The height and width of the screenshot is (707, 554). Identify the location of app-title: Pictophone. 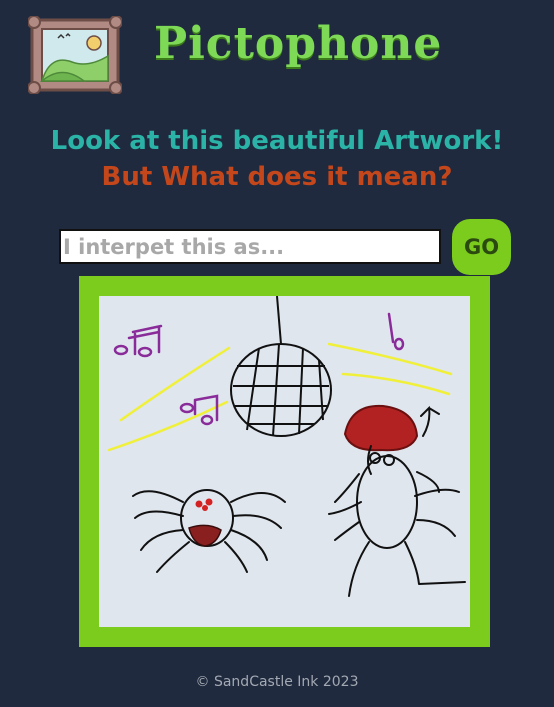
(298, 43).